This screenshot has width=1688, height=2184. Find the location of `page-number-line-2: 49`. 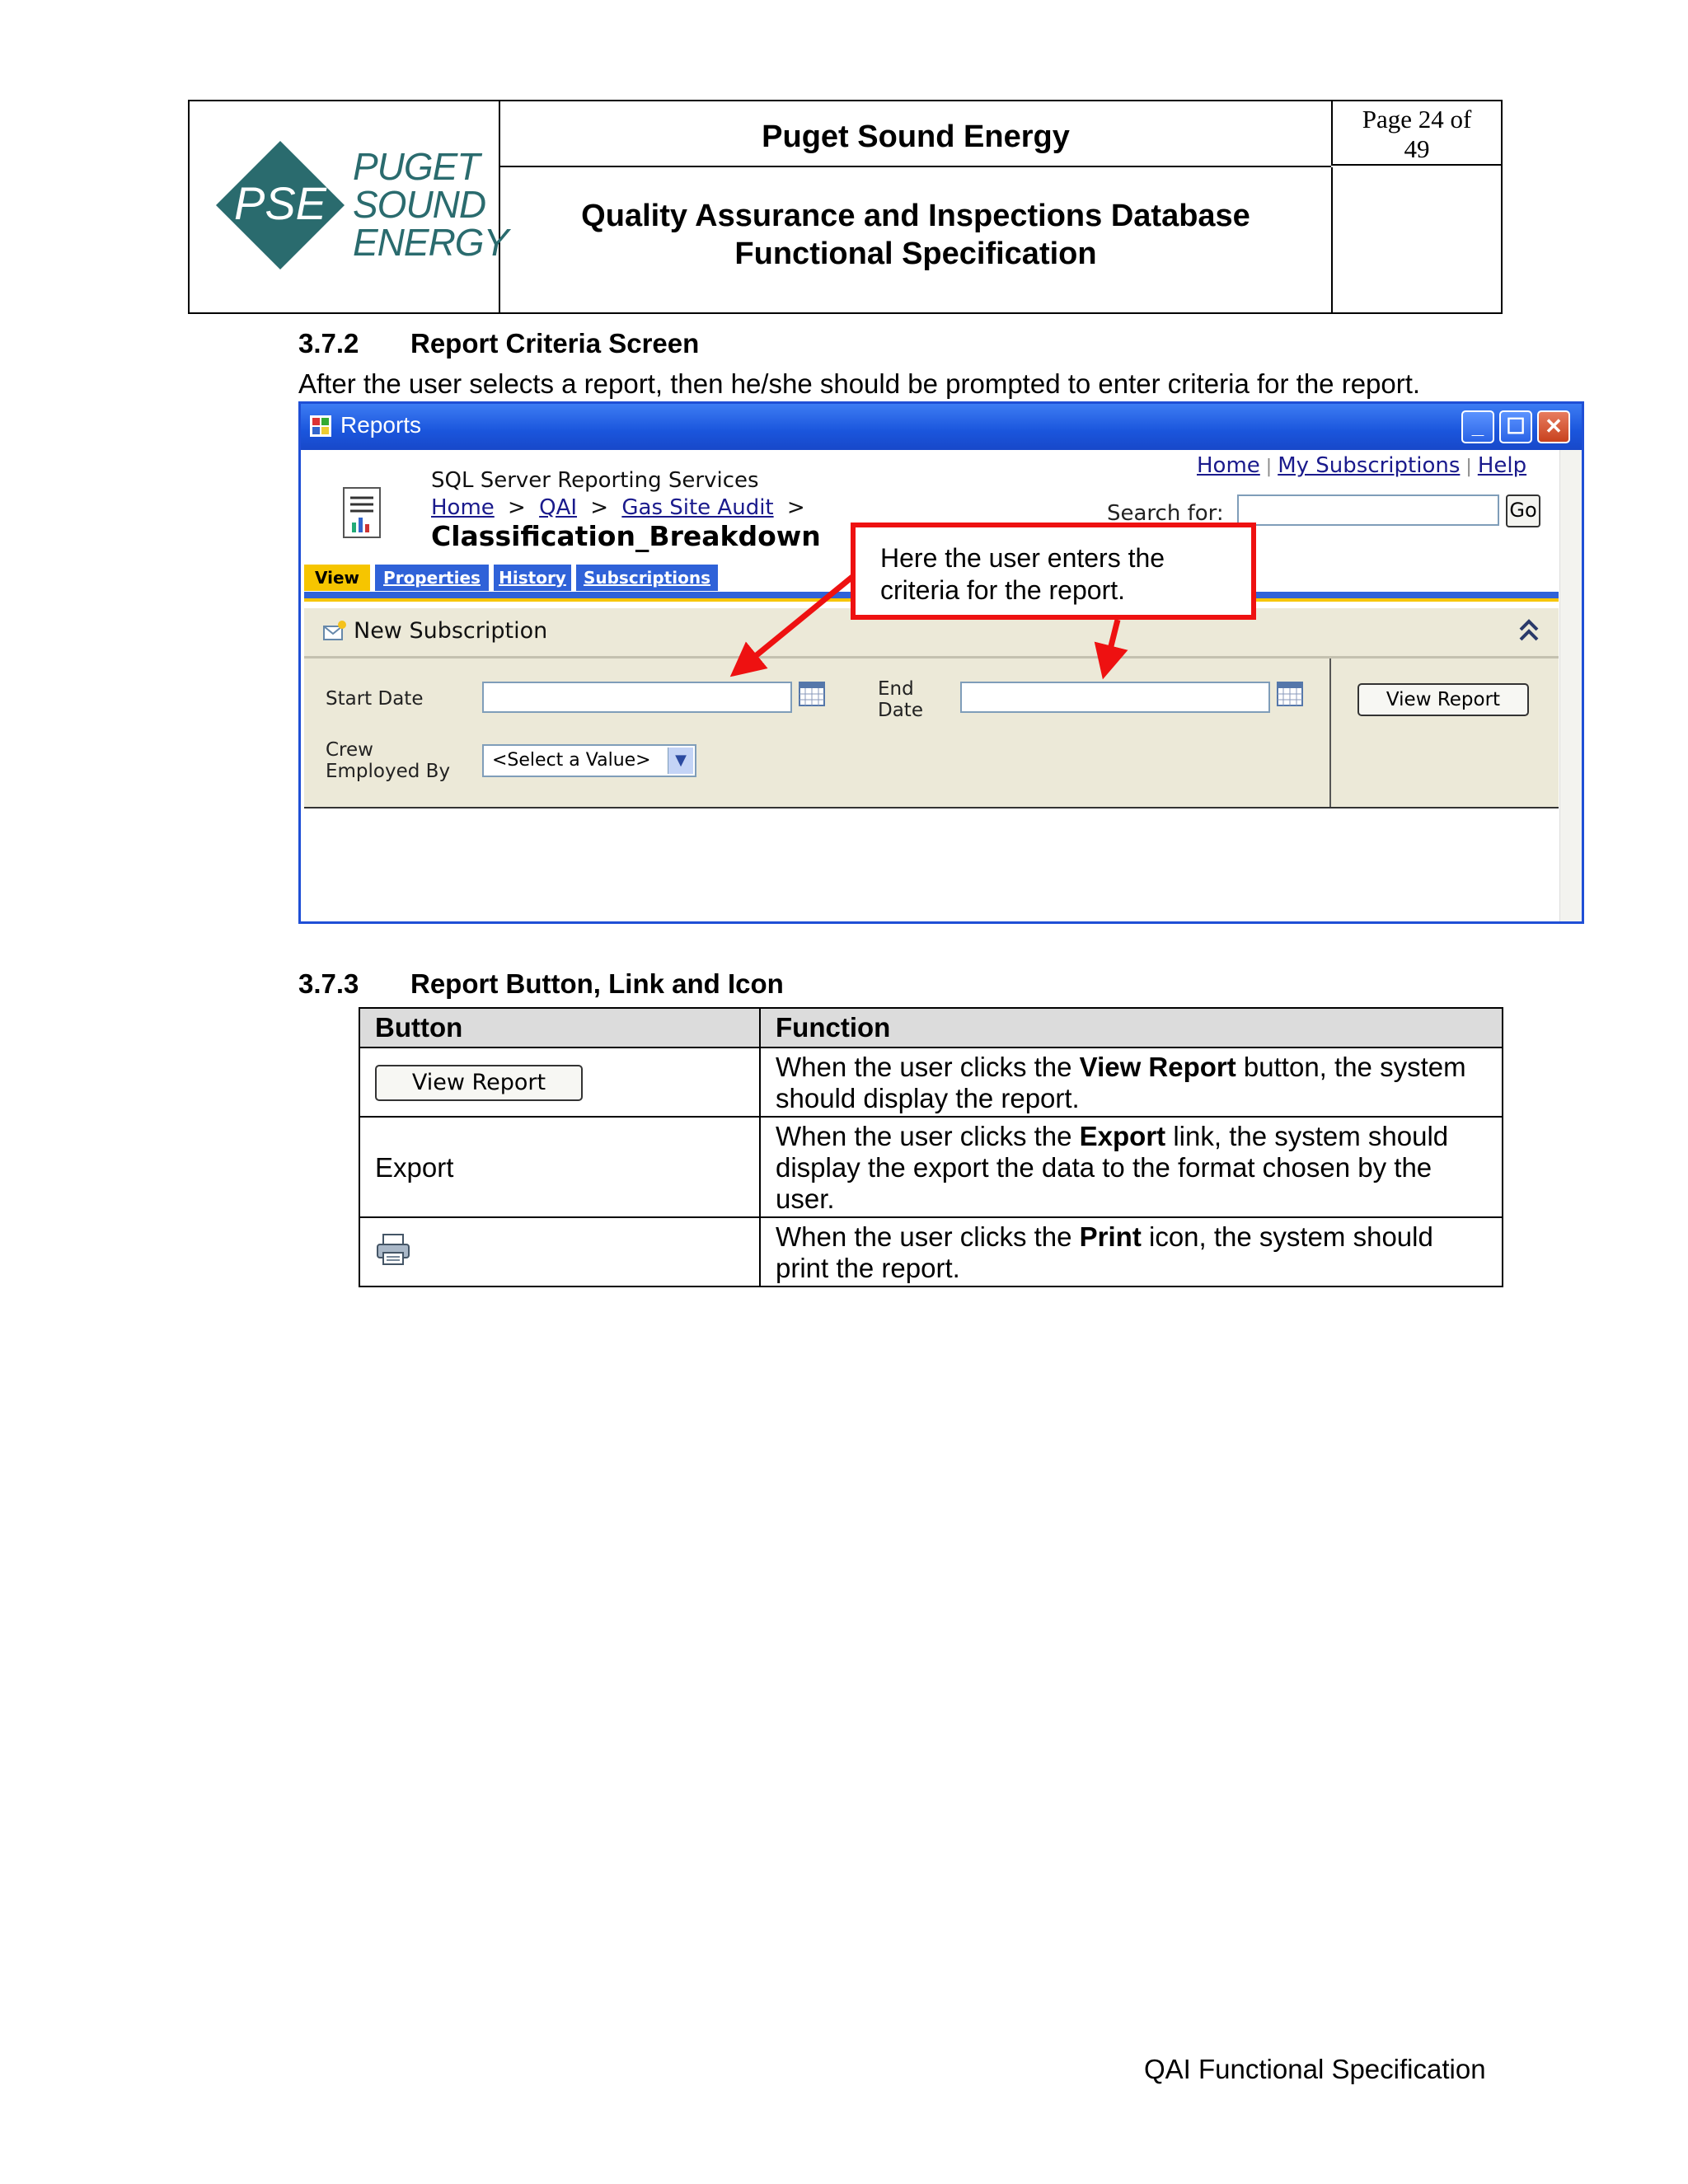

page-number-line-2: 49 is located at coordinates (1417, 148).